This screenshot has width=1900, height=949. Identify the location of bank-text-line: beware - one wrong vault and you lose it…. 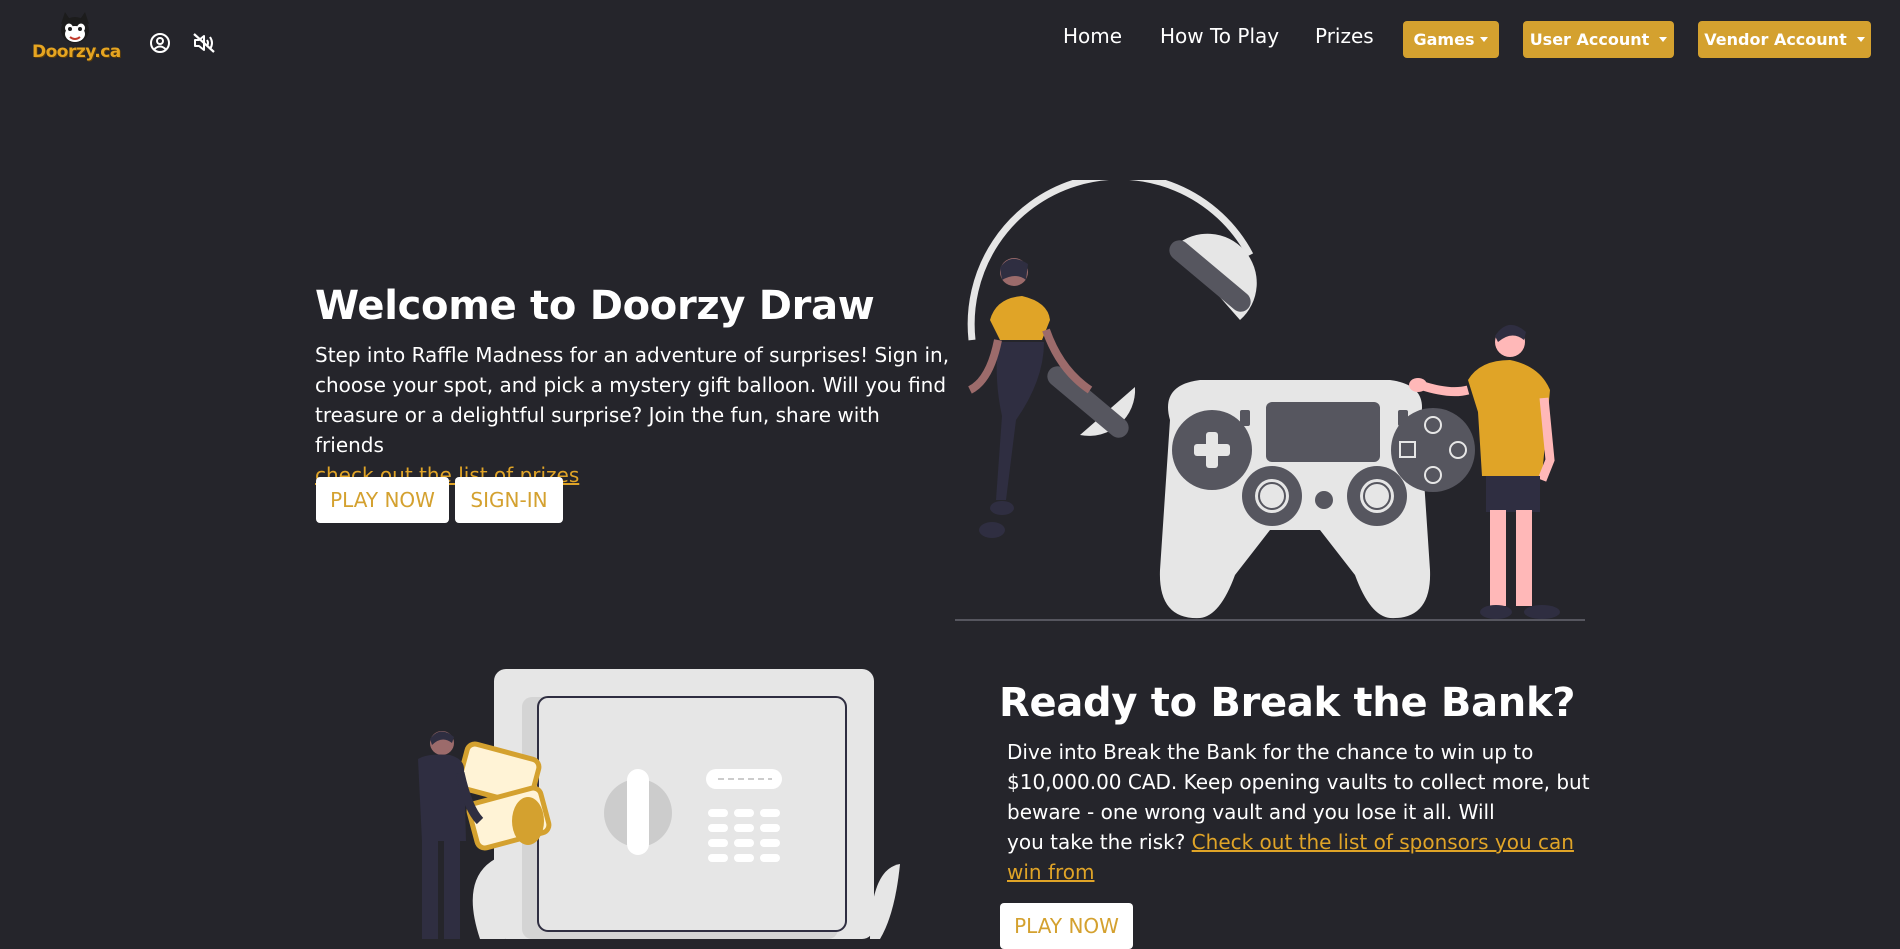
(1251, 812).